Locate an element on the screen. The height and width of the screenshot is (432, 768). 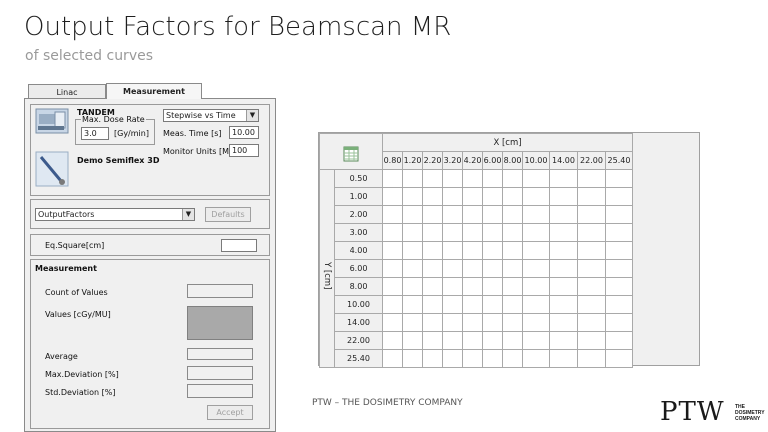
accept-button: Accept is located at coordinates (230, 412).